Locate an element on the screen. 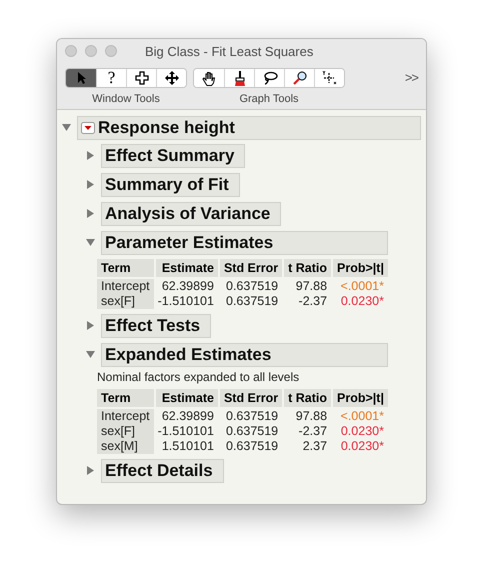 The image size is (483, 579). window-title: Big Class - Fit Least Squares is located at coordinates (229, 51).